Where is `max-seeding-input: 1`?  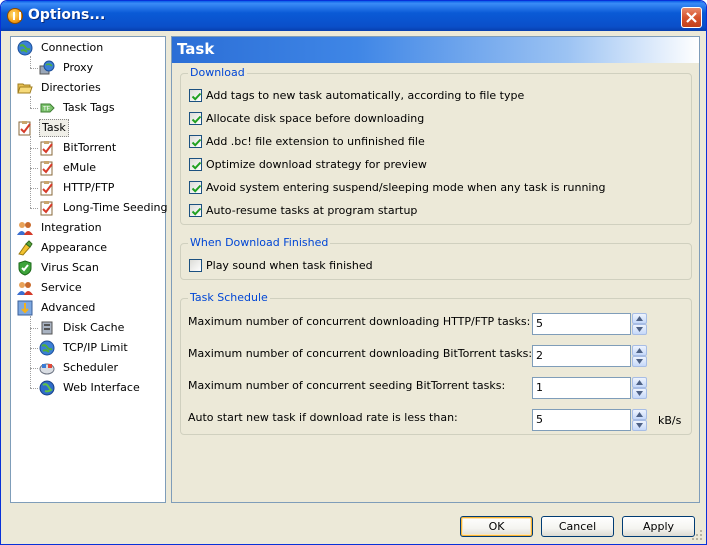
max-seeding-input: 1 is located at coordinates (581, 388).